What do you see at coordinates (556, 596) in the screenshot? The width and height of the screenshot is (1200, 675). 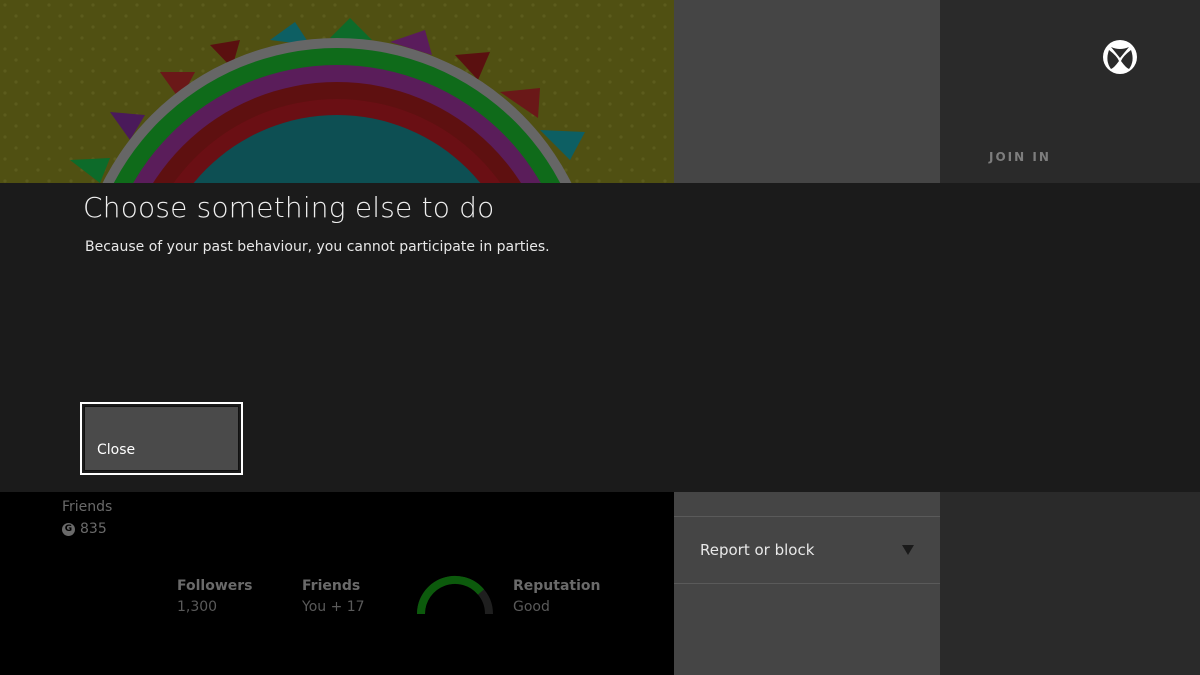 I see `reputation-stat: Reputation Good` at bounding box center [556, 596].